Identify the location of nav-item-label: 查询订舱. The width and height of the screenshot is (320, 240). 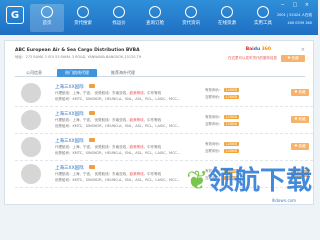
(155, 23).